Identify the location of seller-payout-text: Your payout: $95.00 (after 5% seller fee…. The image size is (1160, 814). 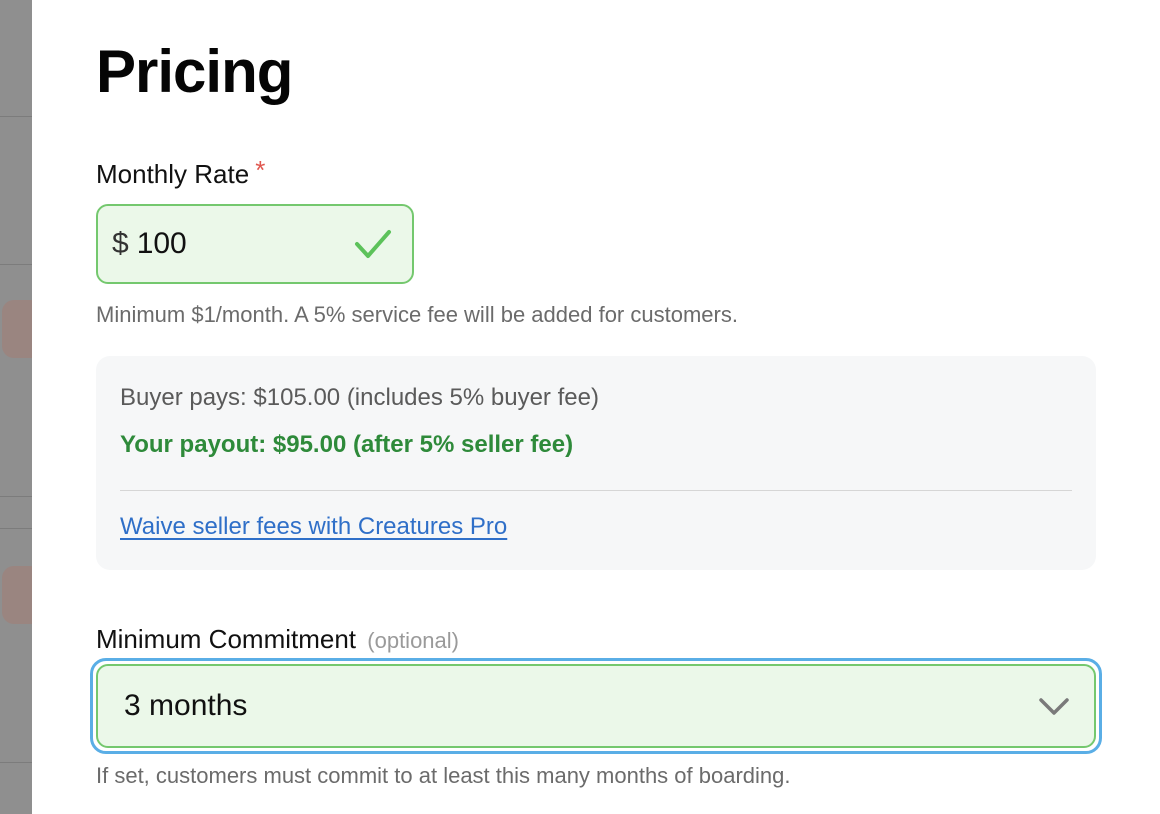
(347, 444).